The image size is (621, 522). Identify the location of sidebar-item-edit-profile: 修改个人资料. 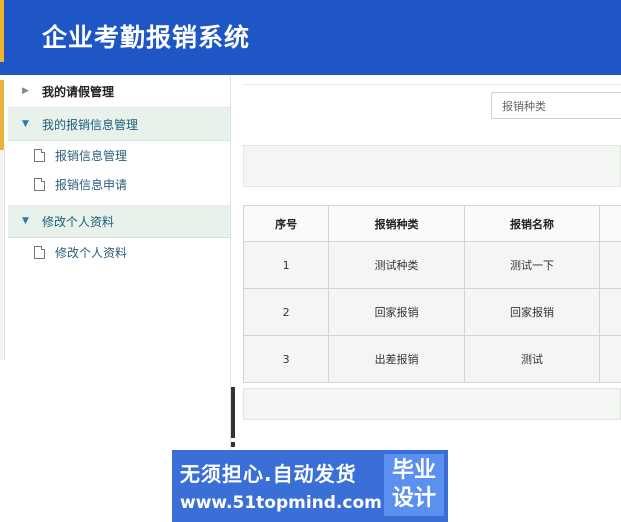
(119, 252).